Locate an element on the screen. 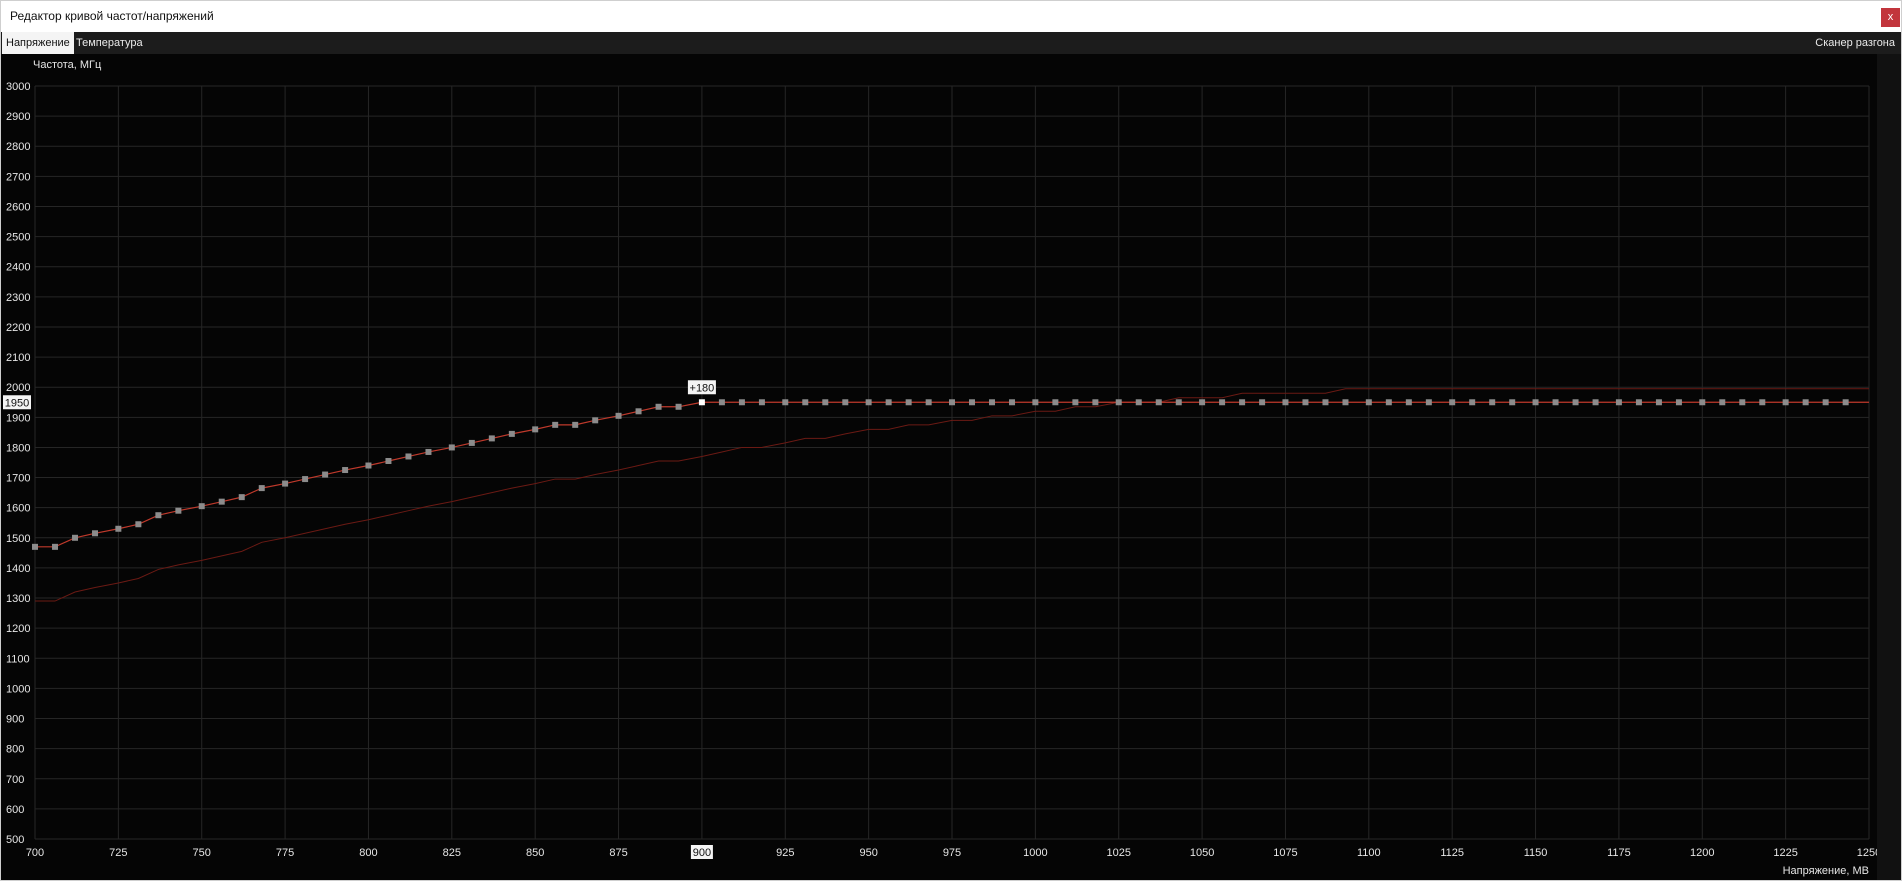 The width and height of the screenshot is (1902, 881). selected-curve-point is located at coordinates (701, 402).